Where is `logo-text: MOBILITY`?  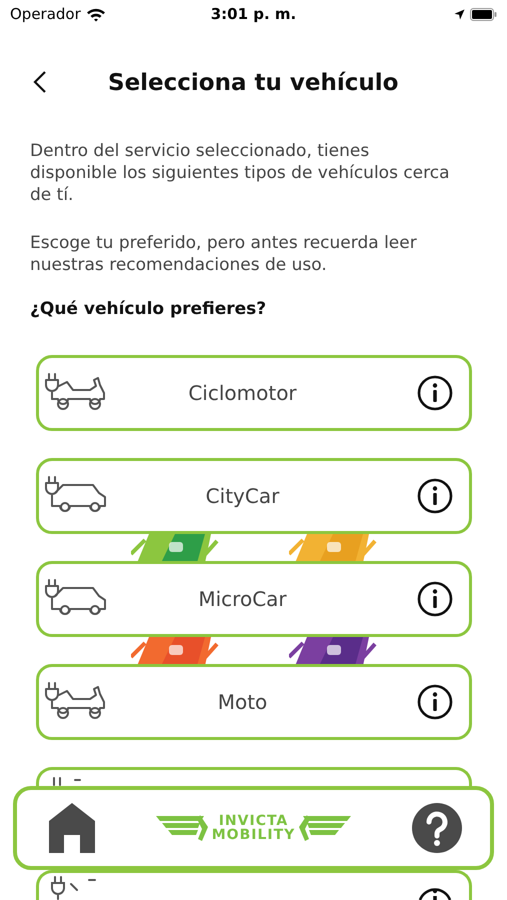 logo-text: MOBILITY is located at coordinates (254, 835).